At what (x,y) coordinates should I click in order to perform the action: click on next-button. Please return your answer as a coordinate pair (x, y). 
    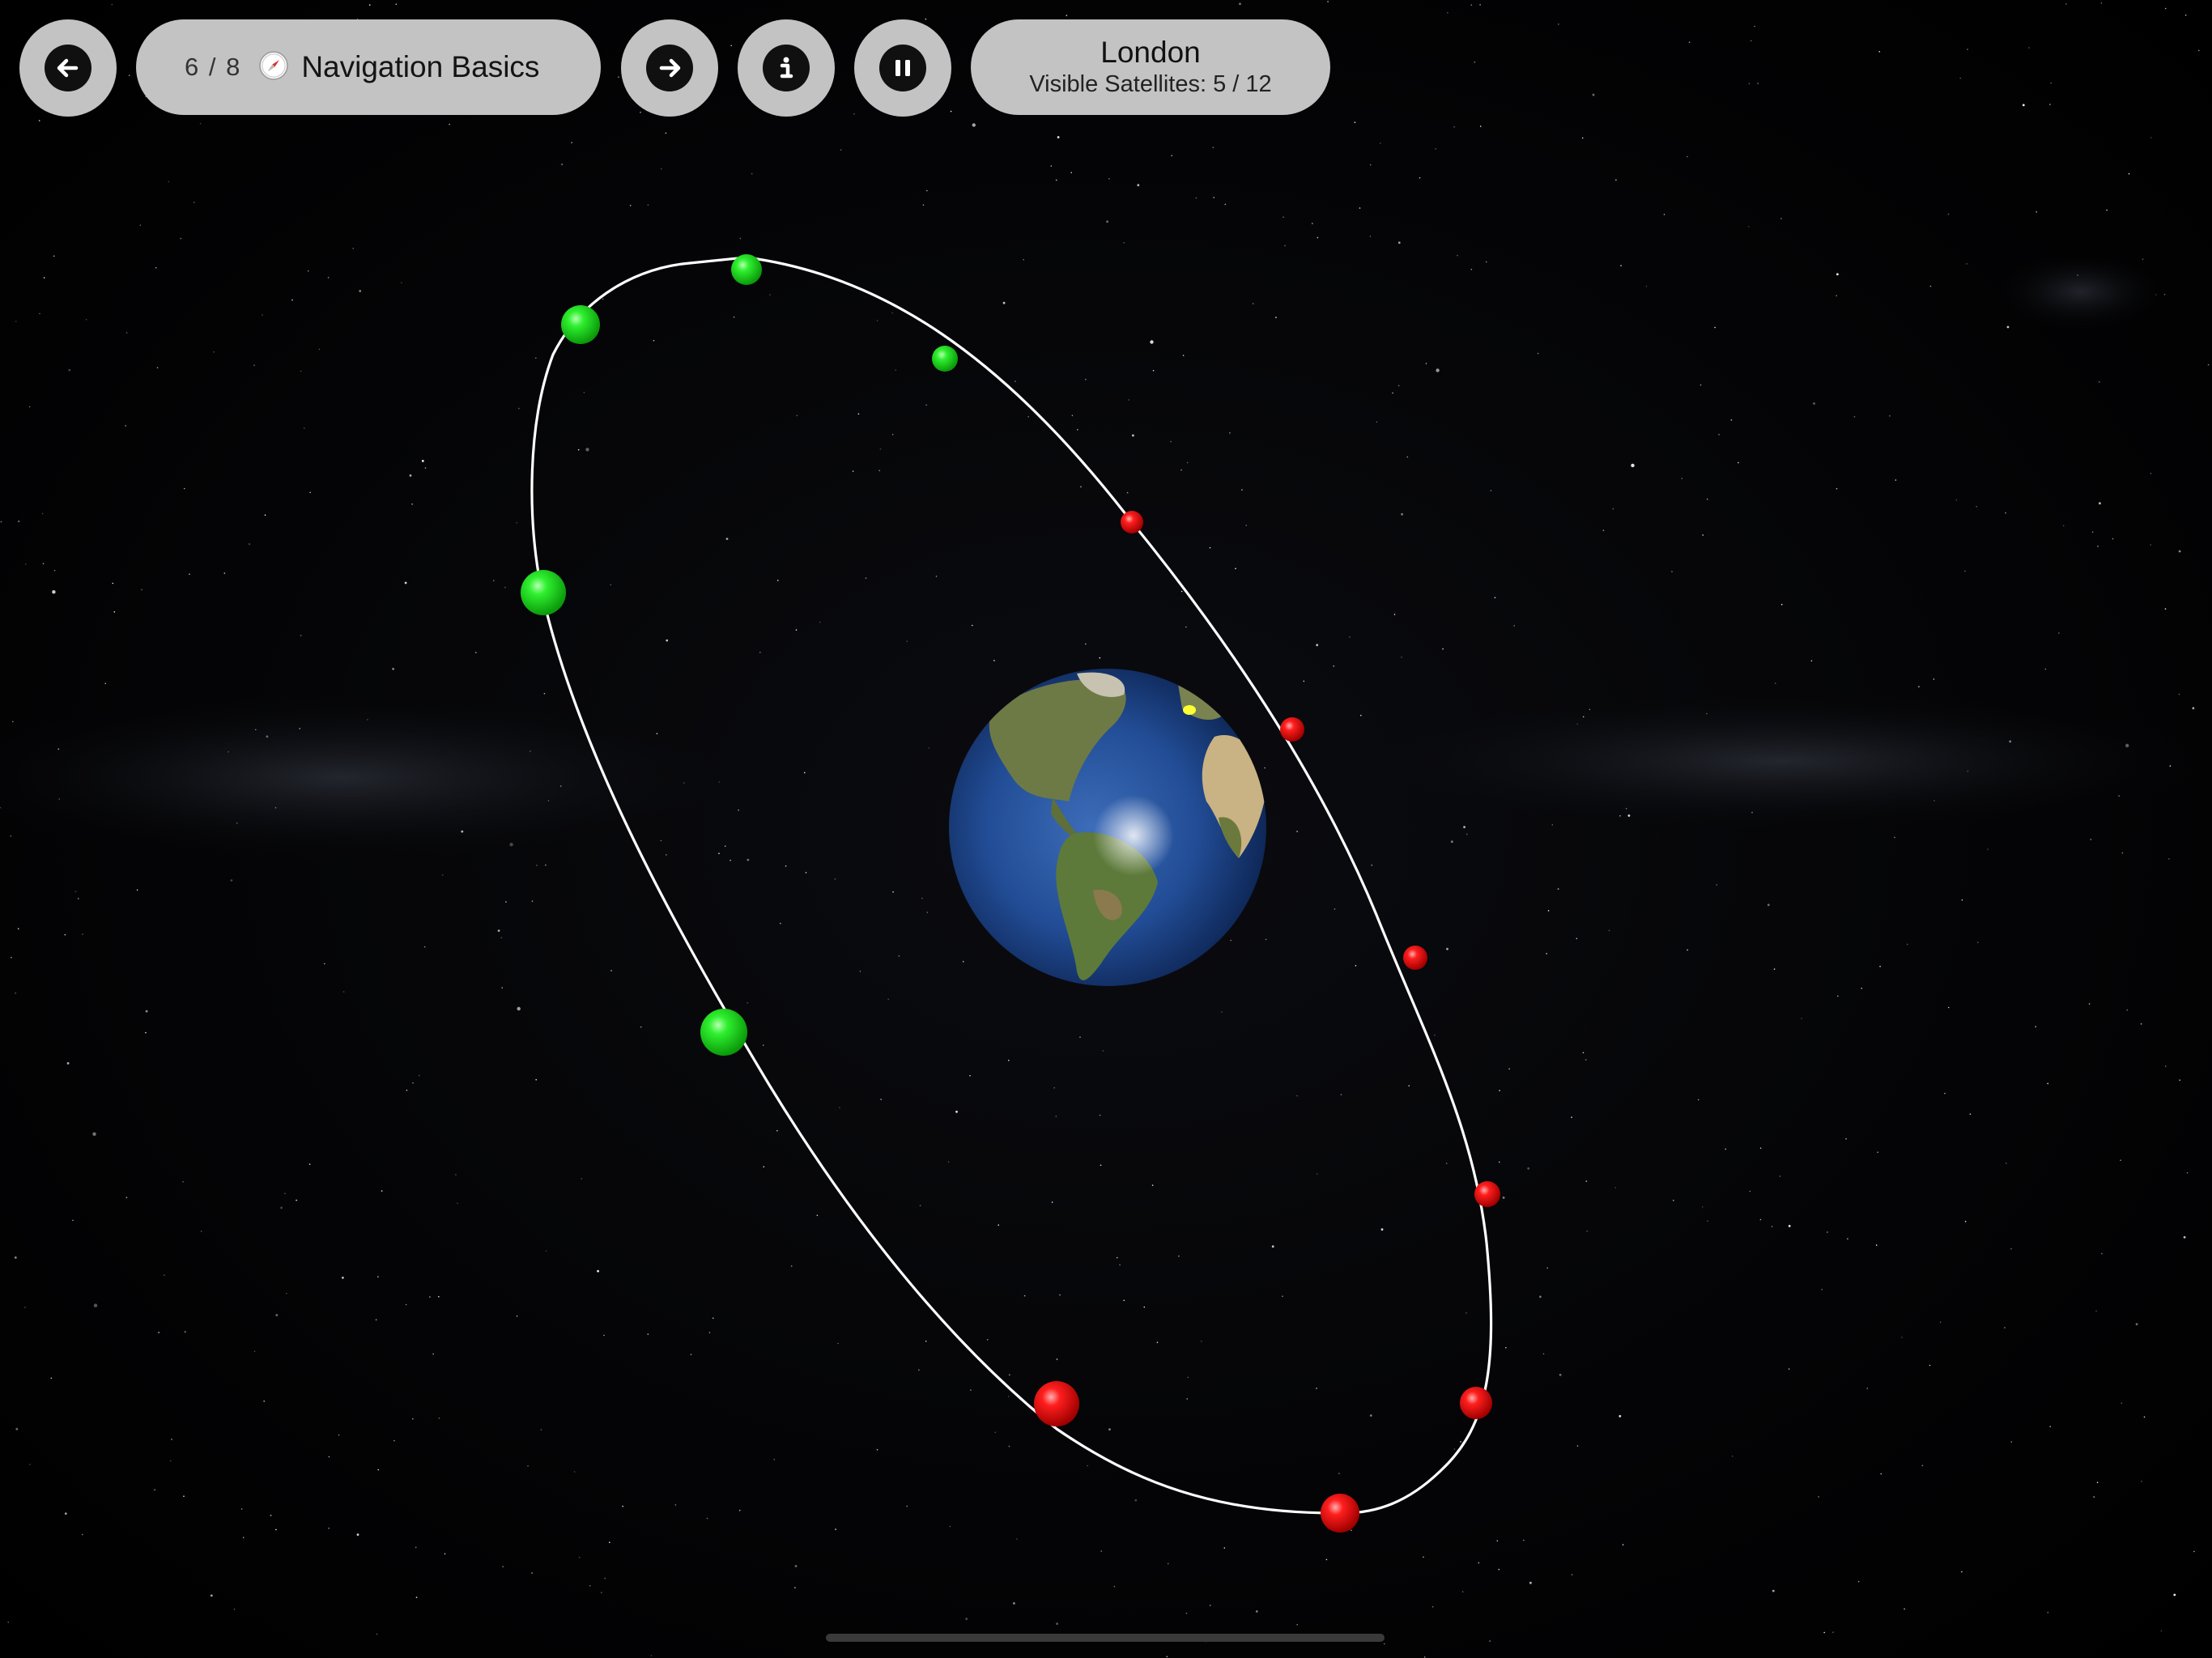
    Looking at the image, I should click on (669, 68).